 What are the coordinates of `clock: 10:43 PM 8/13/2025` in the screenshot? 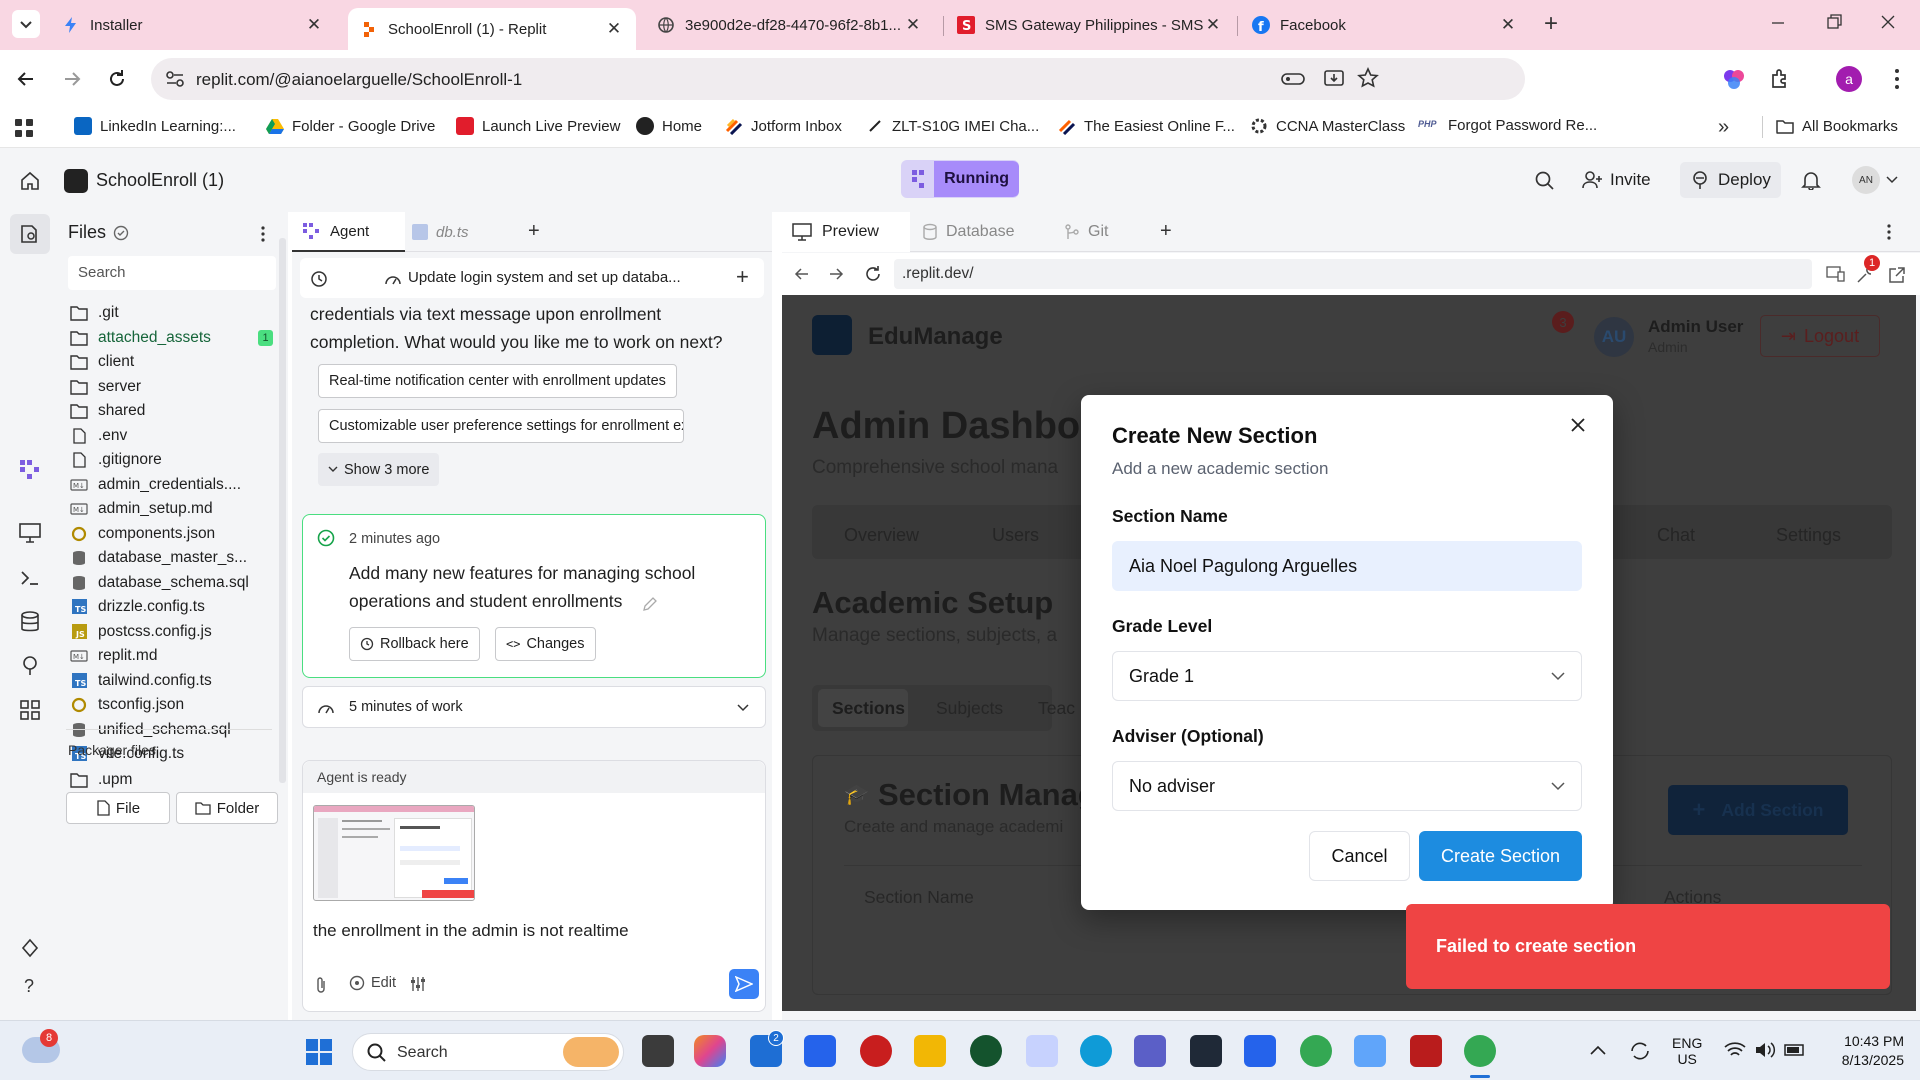 It's located at (1864, 1050).